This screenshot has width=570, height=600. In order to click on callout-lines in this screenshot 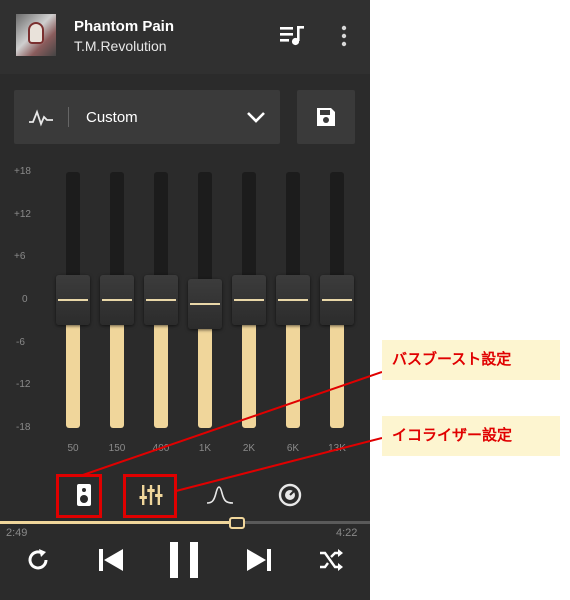, I will do `click(231, 431)`.